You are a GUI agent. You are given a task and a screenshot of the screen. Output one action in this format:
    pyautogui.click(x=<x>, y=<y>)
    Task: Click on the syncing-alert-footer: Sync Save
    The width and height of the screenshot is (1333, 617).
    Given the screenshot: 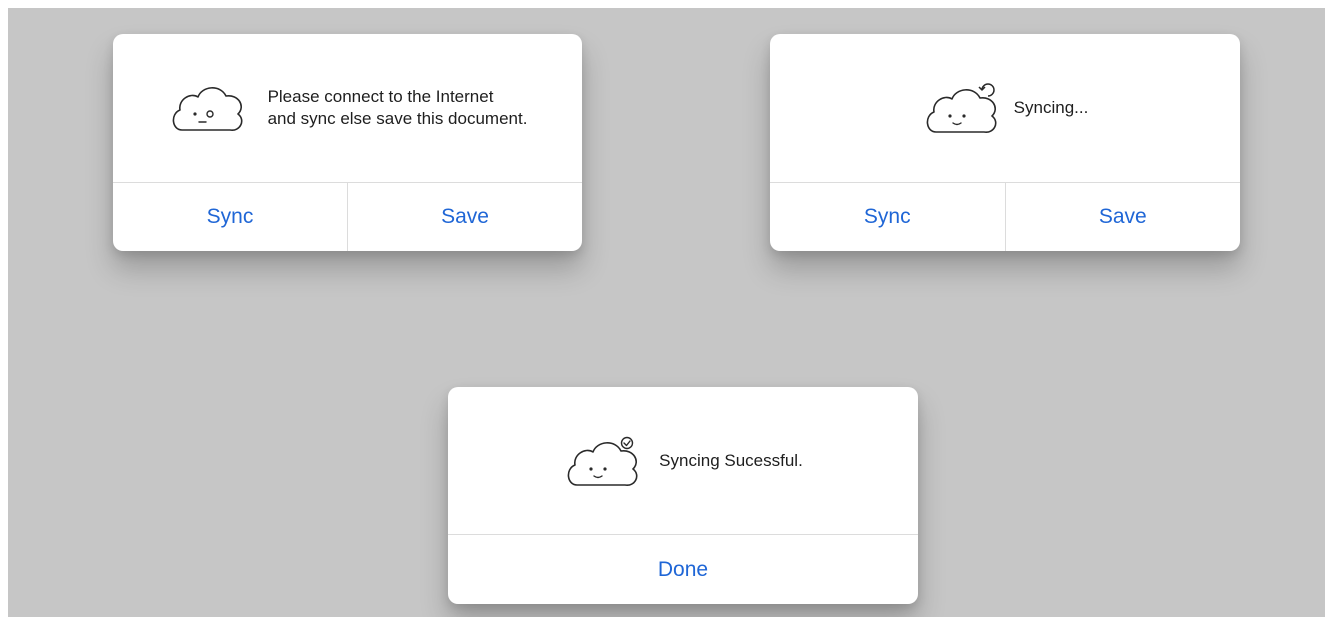 What is the action you would take?
    pyautogui.click(x=1005, y=216)
    